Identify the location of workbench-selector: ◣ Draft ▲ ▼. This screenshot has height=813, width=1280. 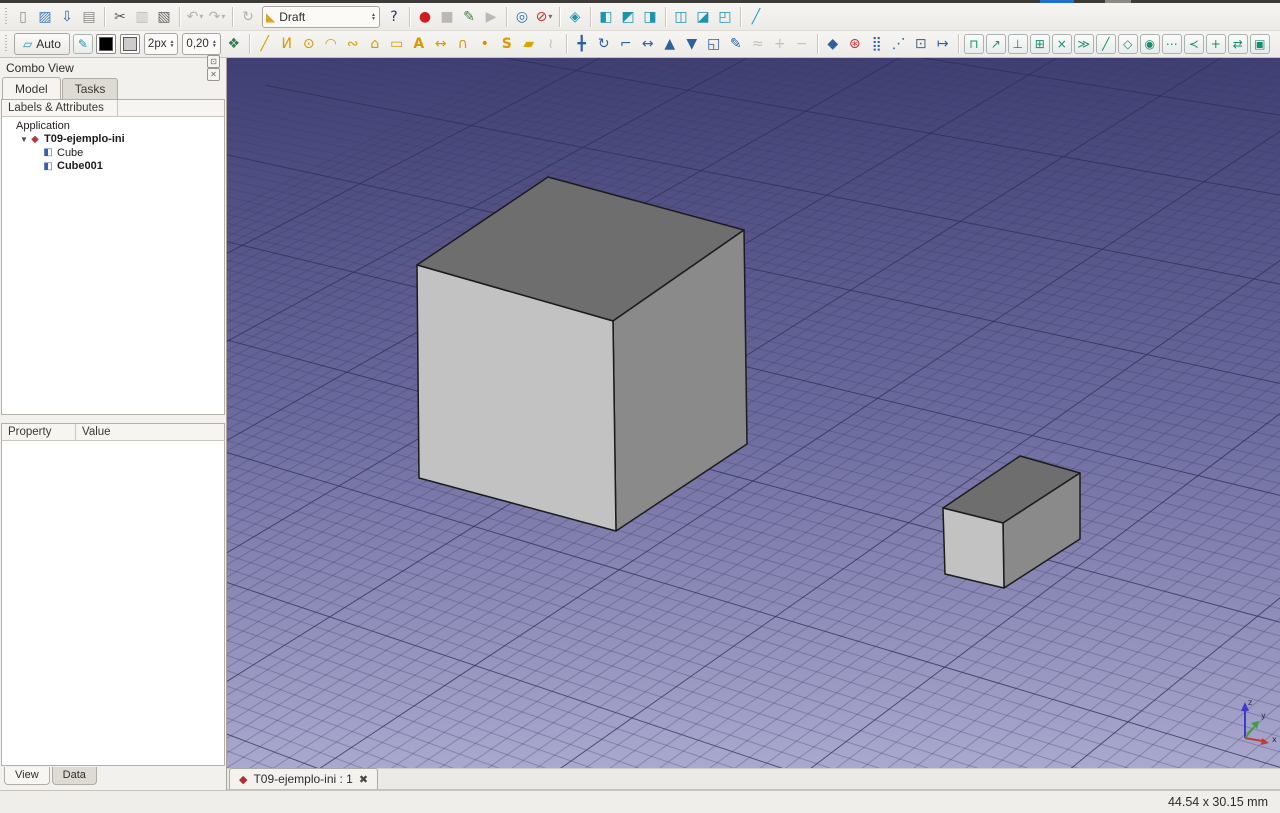
(321, 16).